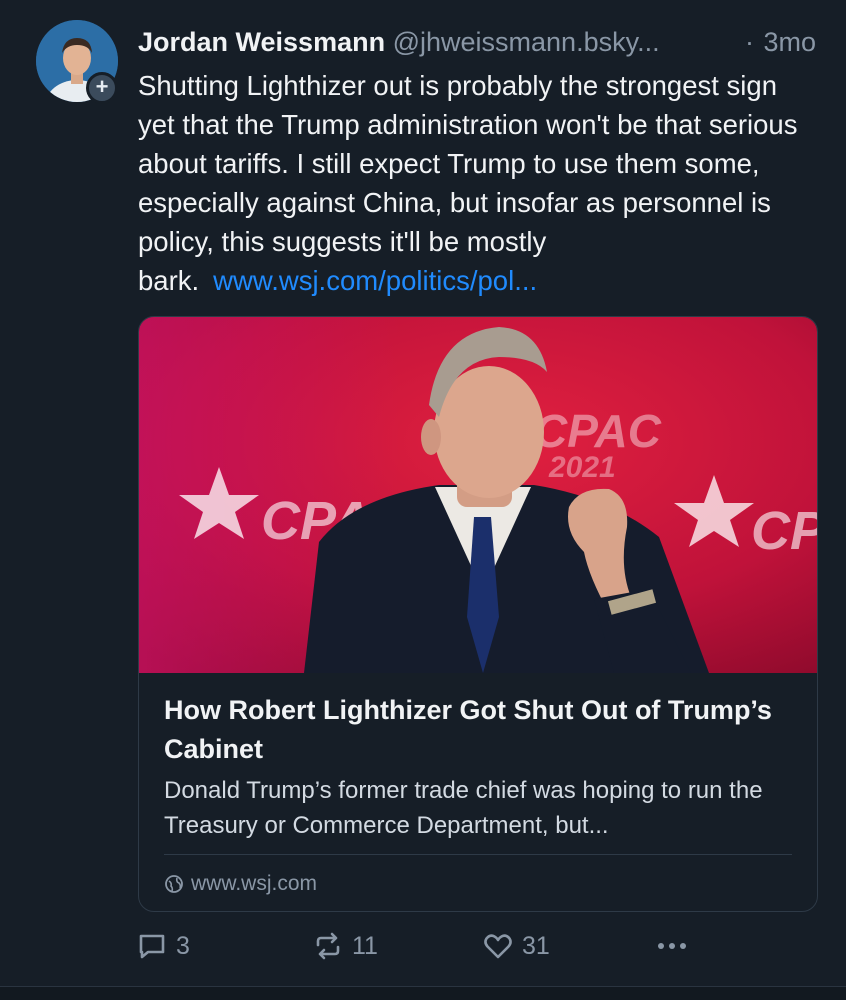 The height and width of the screenshot is (1000, 846). I want to click on card-domain-text: www.wsj.com, so click(254, 883).